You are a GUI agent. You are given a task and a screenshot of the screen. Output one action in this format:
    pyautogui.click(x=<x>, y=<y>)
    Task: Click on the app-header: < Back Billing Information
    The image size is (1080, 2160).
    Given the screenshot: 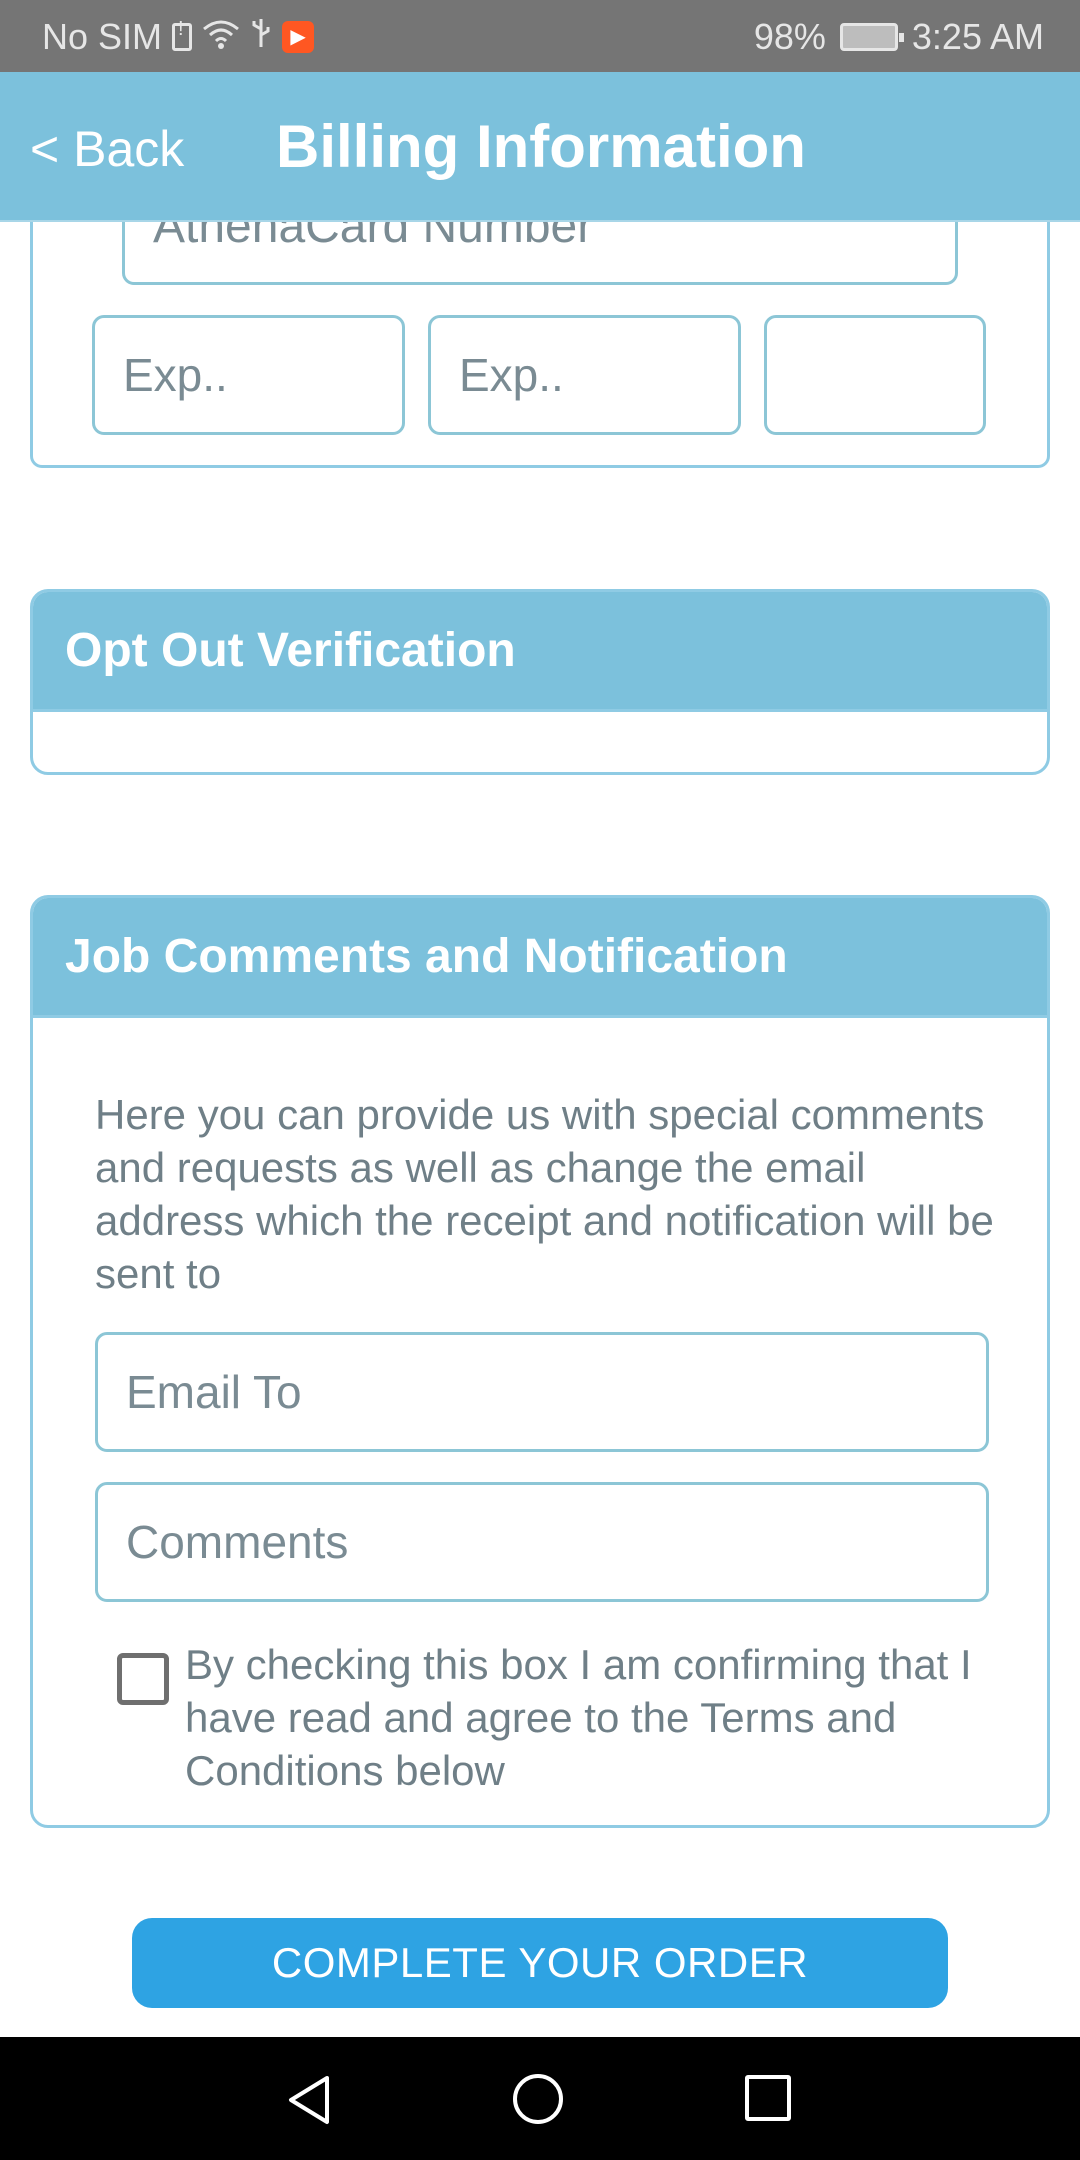 What is the action you would take?
    pyautogui.click(x=540, y=147)
    